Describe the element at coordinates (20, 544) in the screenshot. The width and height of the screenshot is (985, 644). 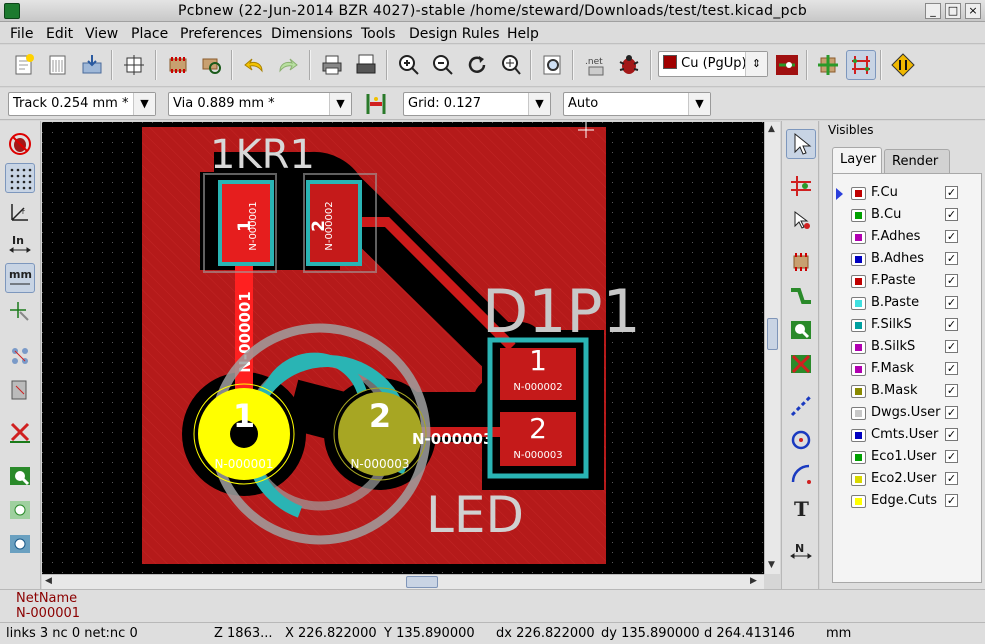
I see `zone-sketch-button` at that location.